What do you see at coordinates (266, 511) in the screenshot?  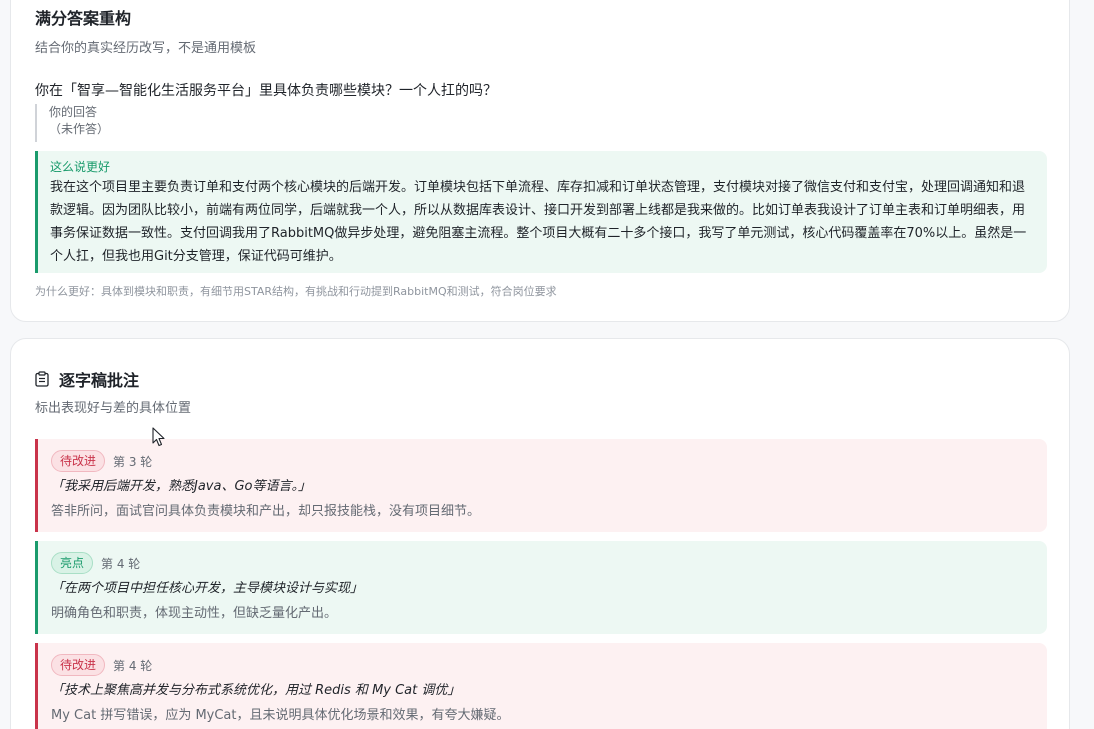 I see `annotation-comment: 答非所问，面试官问具体负责模块和产出，却只报技能栈，没有项目细节。` at bounding box center [266, 511].